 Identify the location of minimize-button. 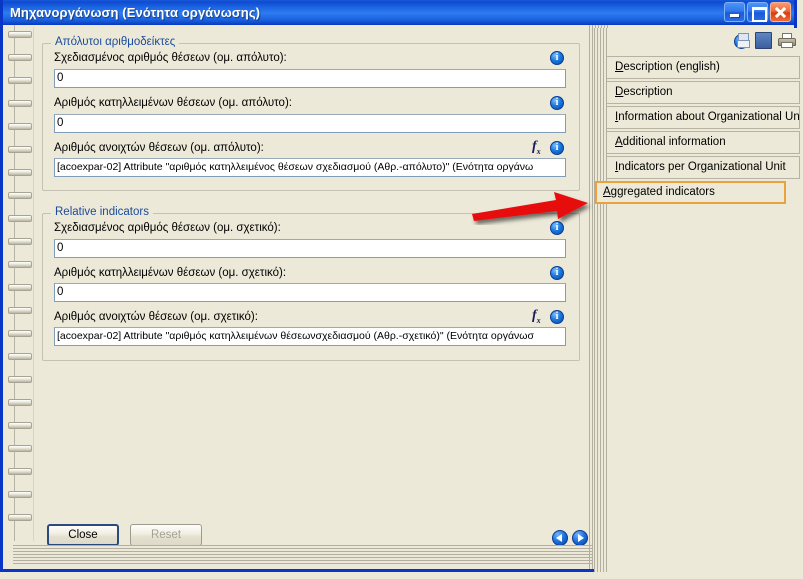
(734, 12).